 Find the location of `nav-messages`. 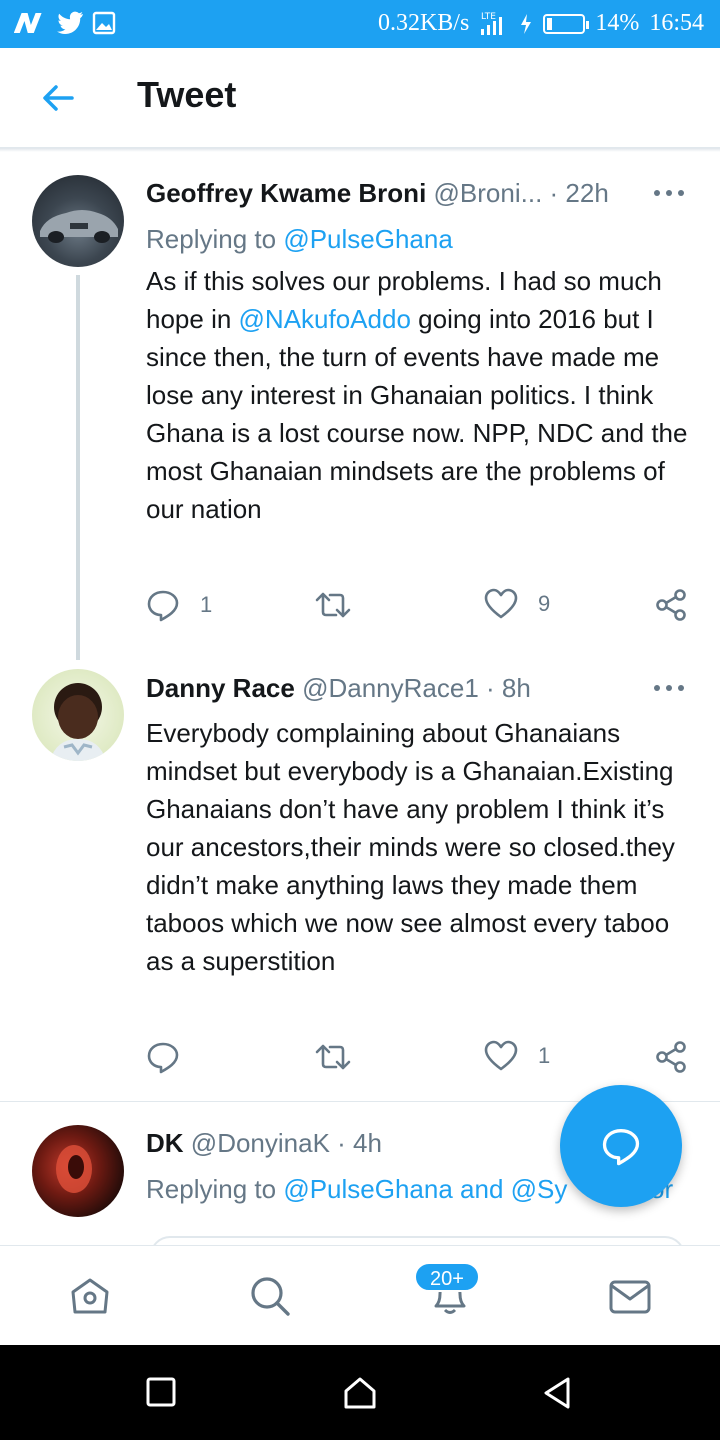

nav-messages is located at coordinates (630, 1296).